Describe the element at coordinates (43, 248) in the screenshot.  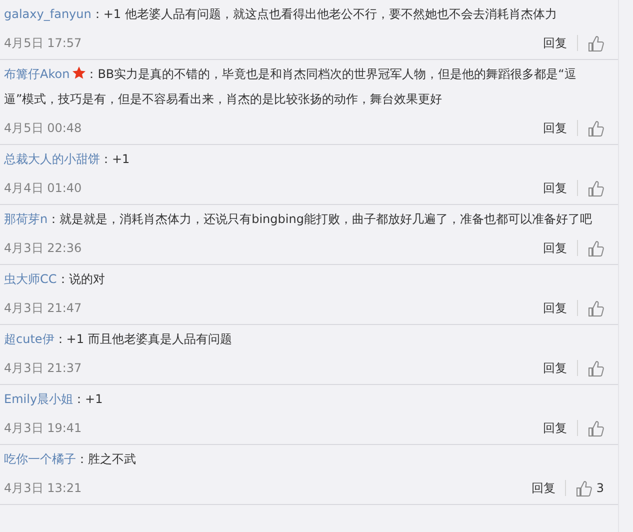
I see `comment-time: 4月3日 22:36` at that location.